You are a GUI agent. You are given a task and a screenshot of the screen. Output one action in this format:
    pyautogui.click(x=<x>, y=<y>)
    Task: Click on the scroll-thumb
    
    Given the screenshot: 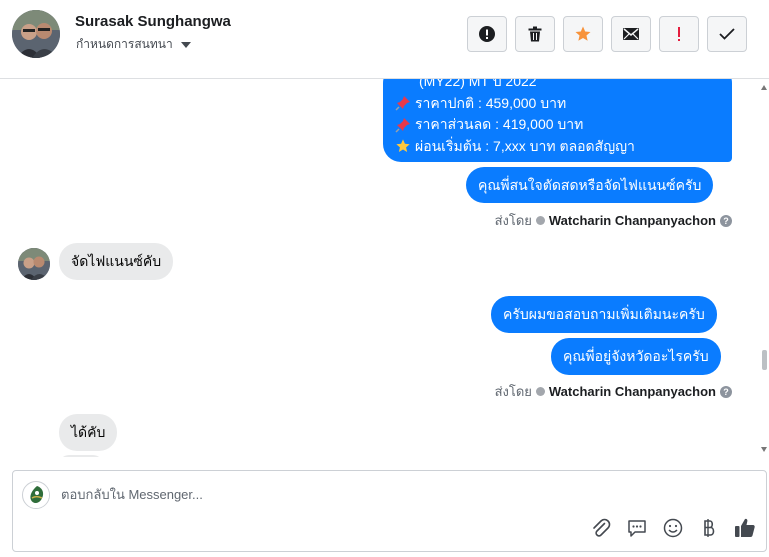 What is the action you would take?
    pyautogui.click(x=764, y=360)
    